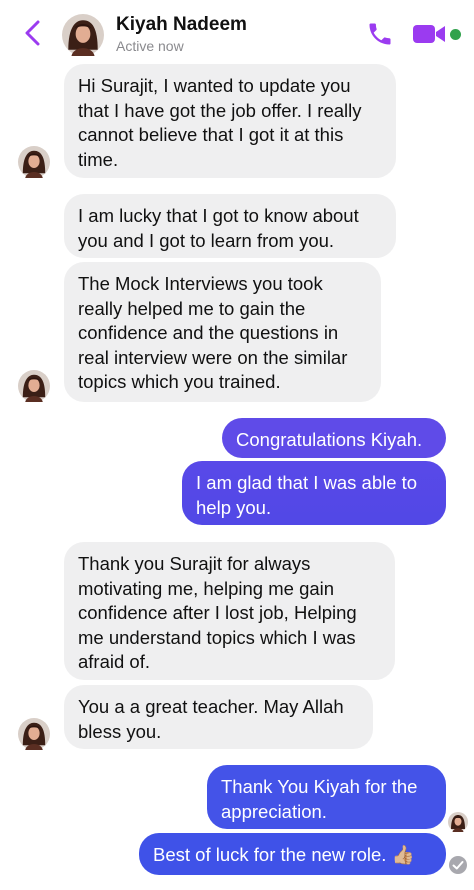  Describe the element at coordinates (429, 34) in the screenshot. I see `video-camera-icon` at that location.